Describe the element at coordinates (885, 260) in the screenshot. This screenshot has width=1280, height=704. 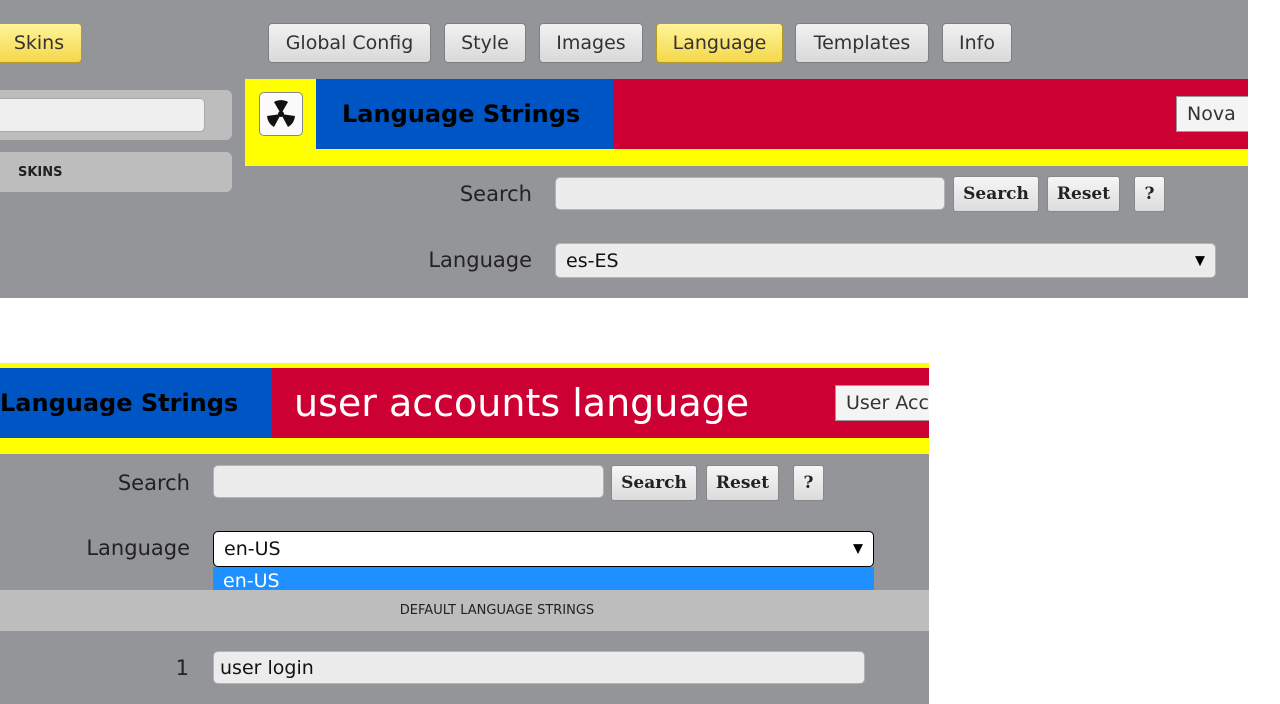
I see `language-select: es-ES ▼` at that location.